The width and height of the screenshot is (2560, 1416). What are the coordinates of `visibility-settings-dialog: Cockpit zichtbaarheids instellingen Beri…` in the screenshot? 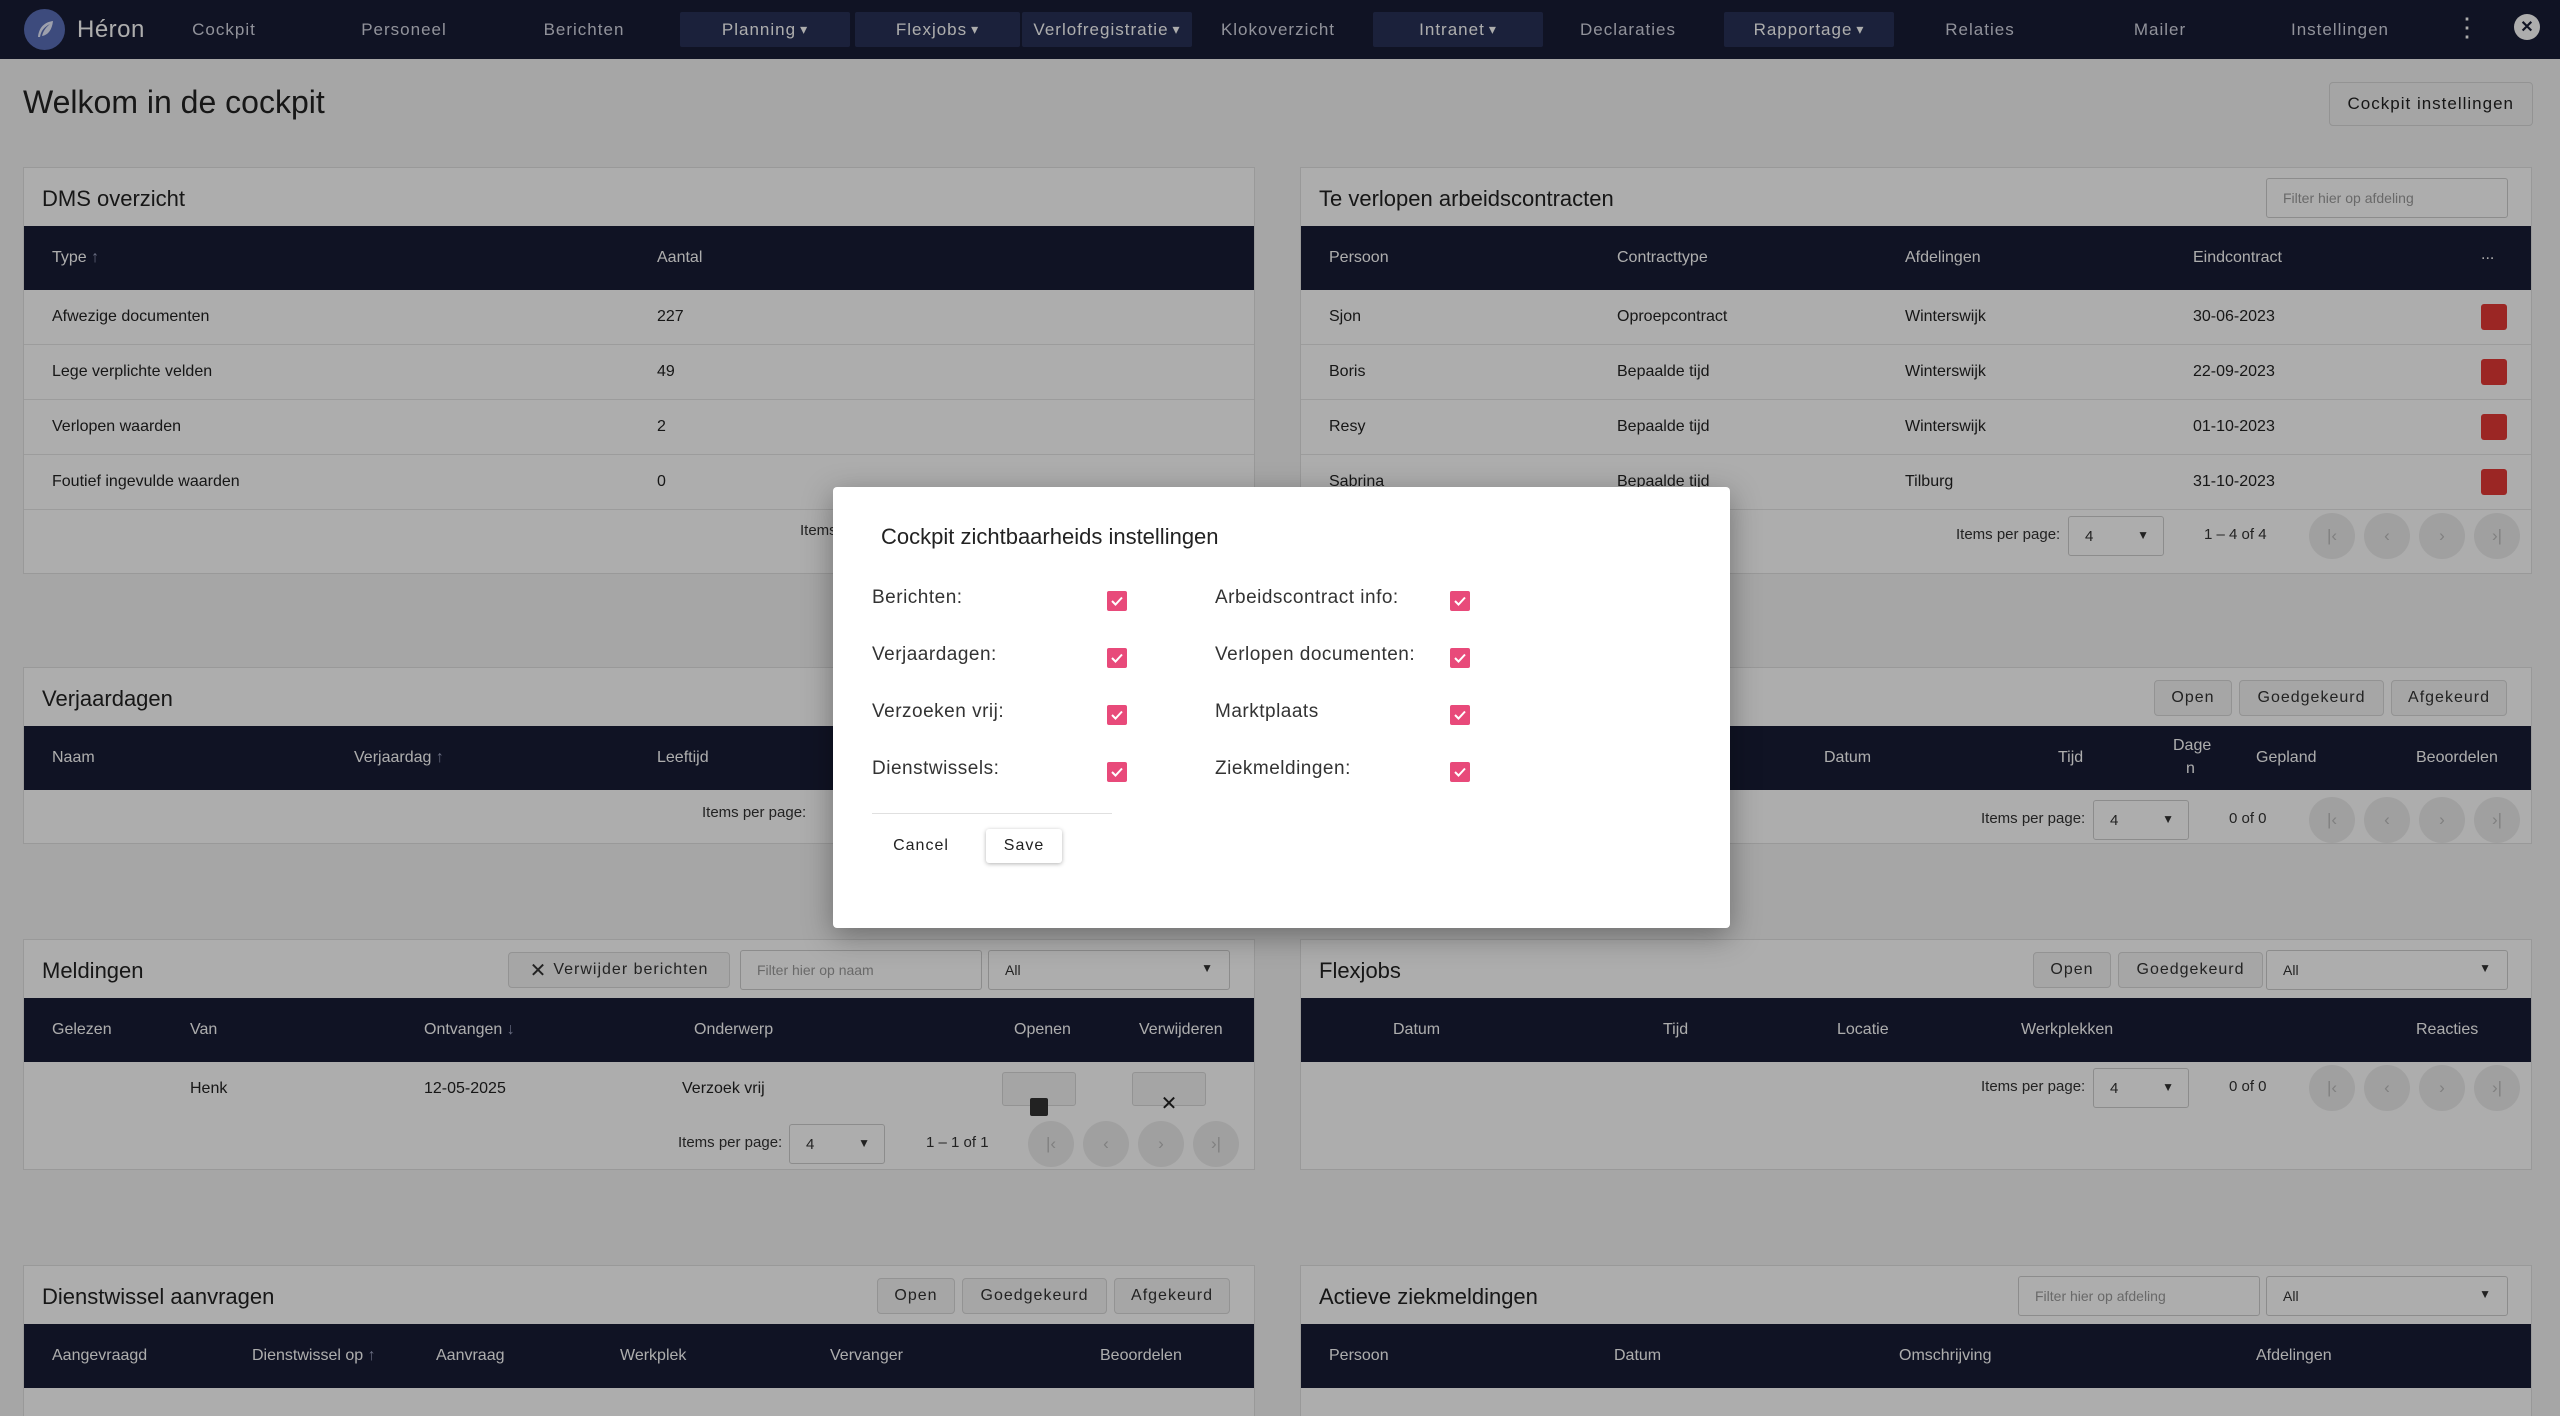 It's located at (1281, 707).